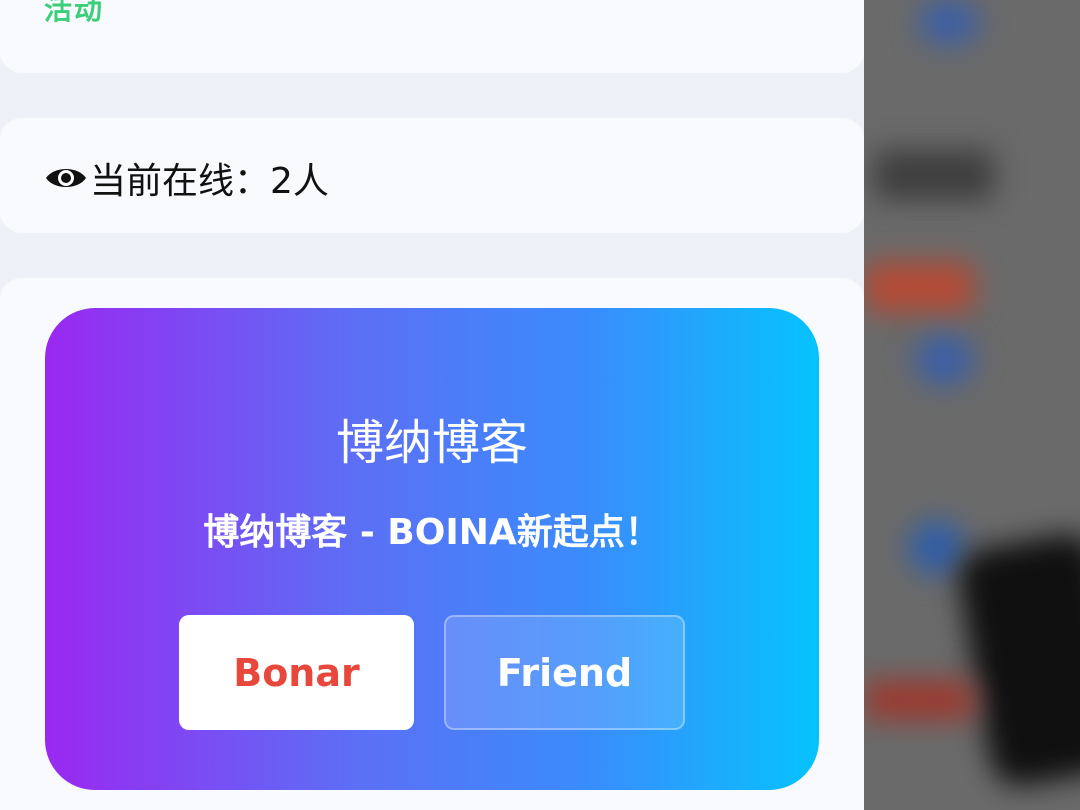 The width and height of the screenshot is (1080, 810). What do you see at coordinates (74, 13) in the screenshot?
I see `top-card-partial-text: 活动` at bounding box center [74, 13].